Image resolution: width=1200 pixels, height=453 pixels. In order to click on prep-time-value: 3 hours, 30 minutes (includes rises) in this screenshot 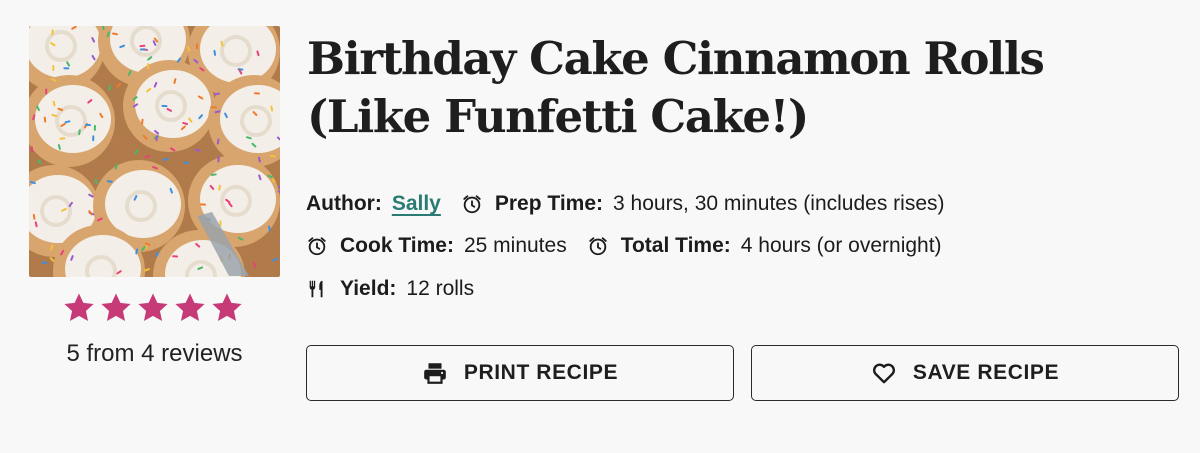, I will do `click(779, 203)`.